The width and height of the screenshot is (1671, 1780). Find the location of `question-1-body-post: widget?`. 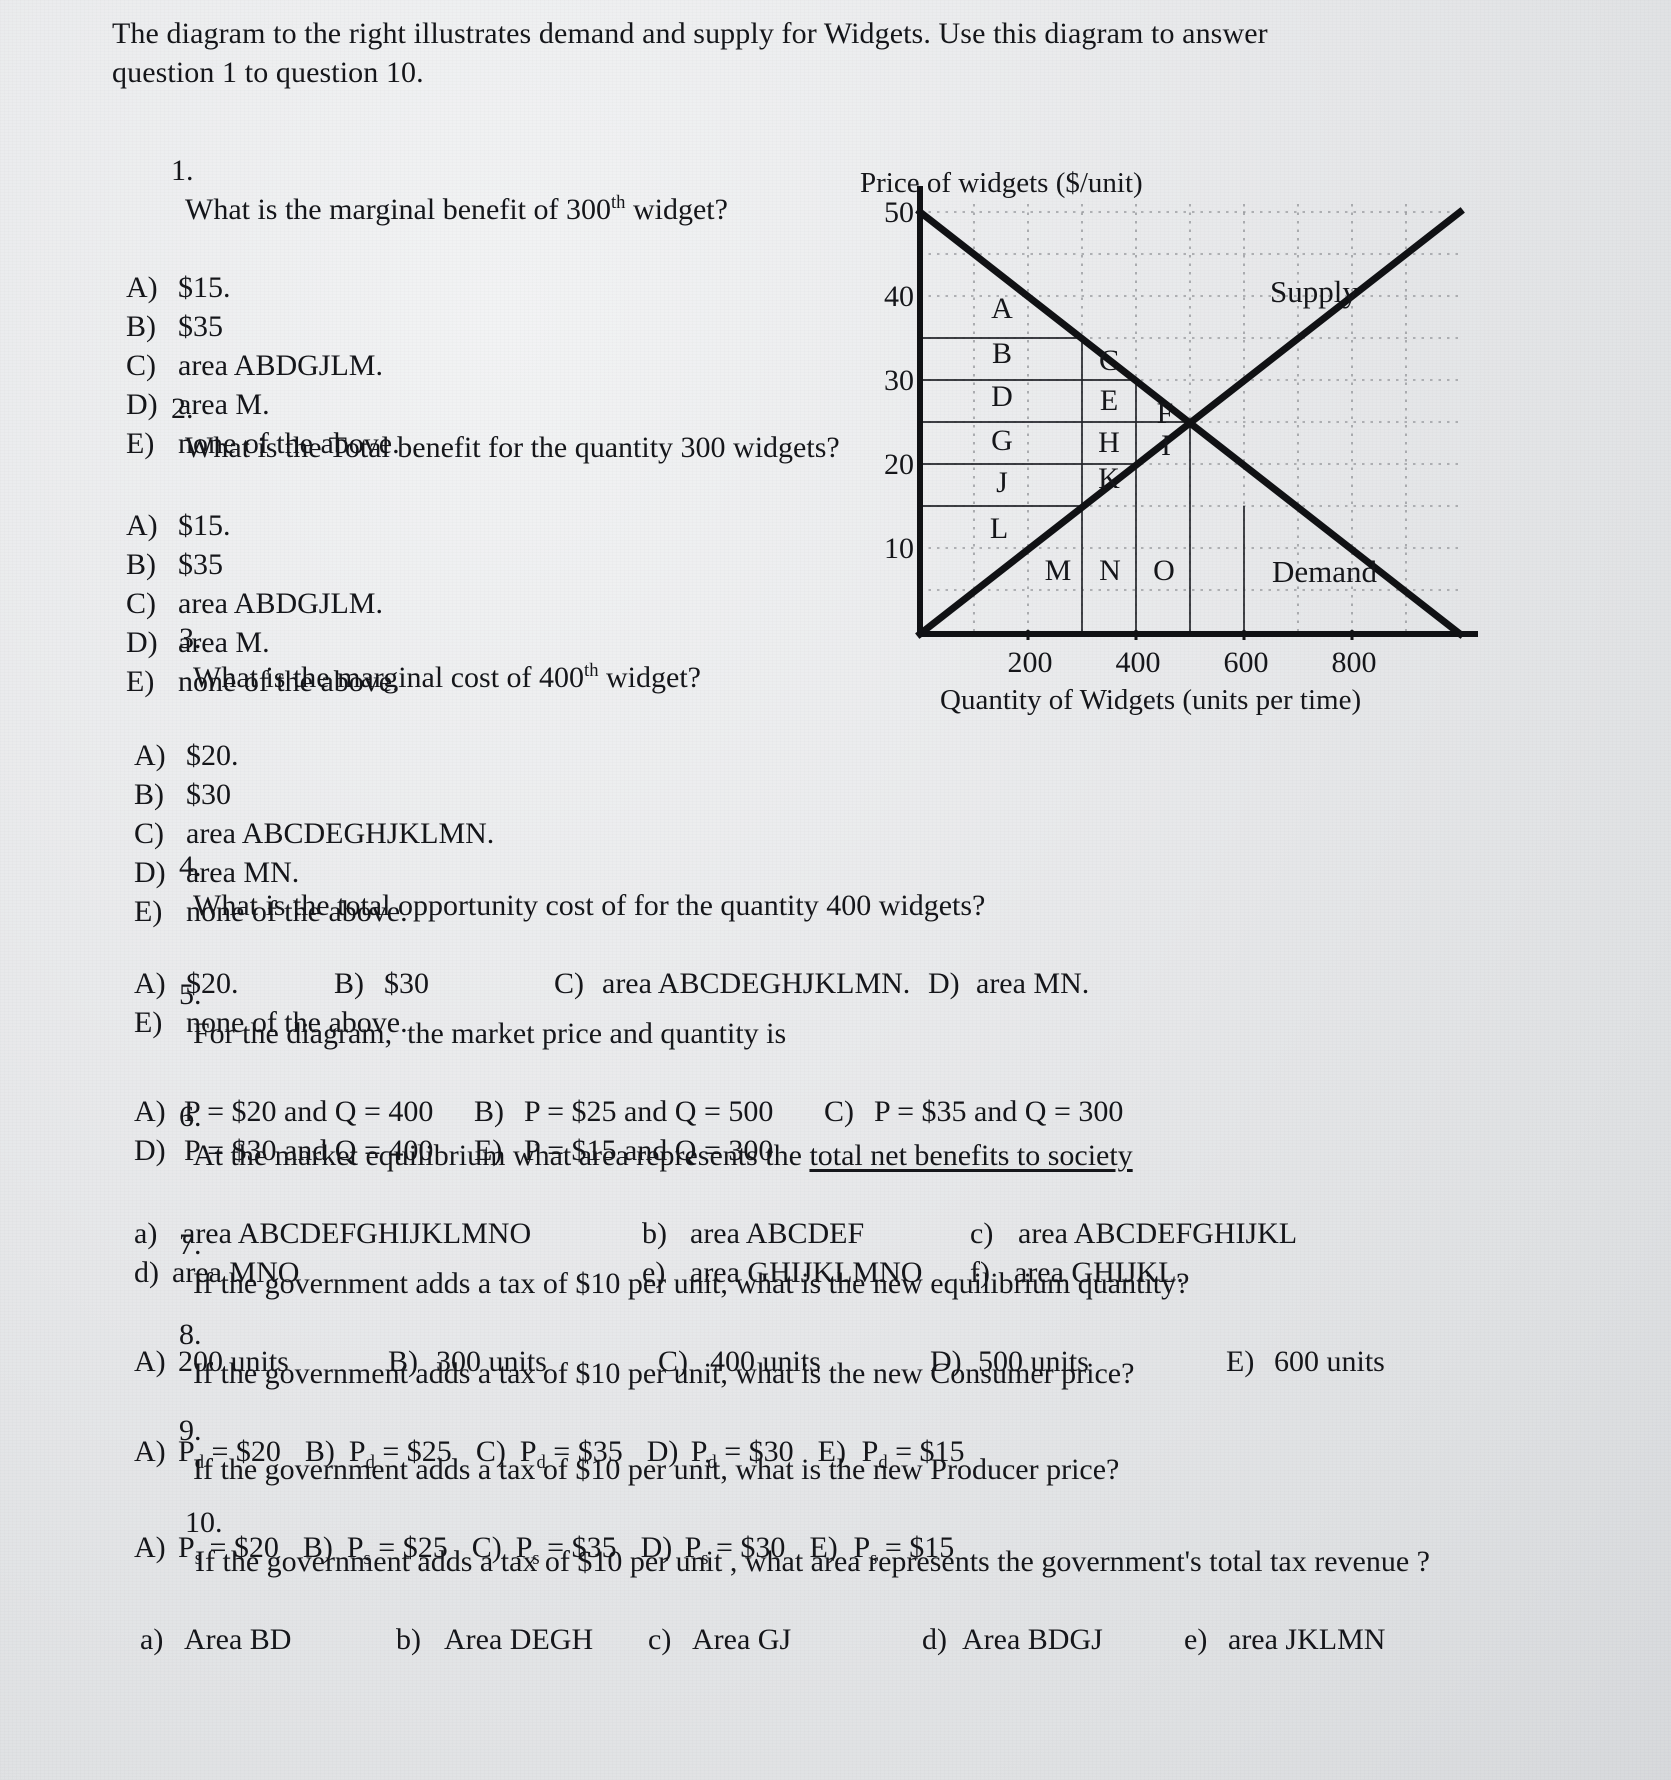

question-1-body-post: widget? is located at coordinates (676, 209).